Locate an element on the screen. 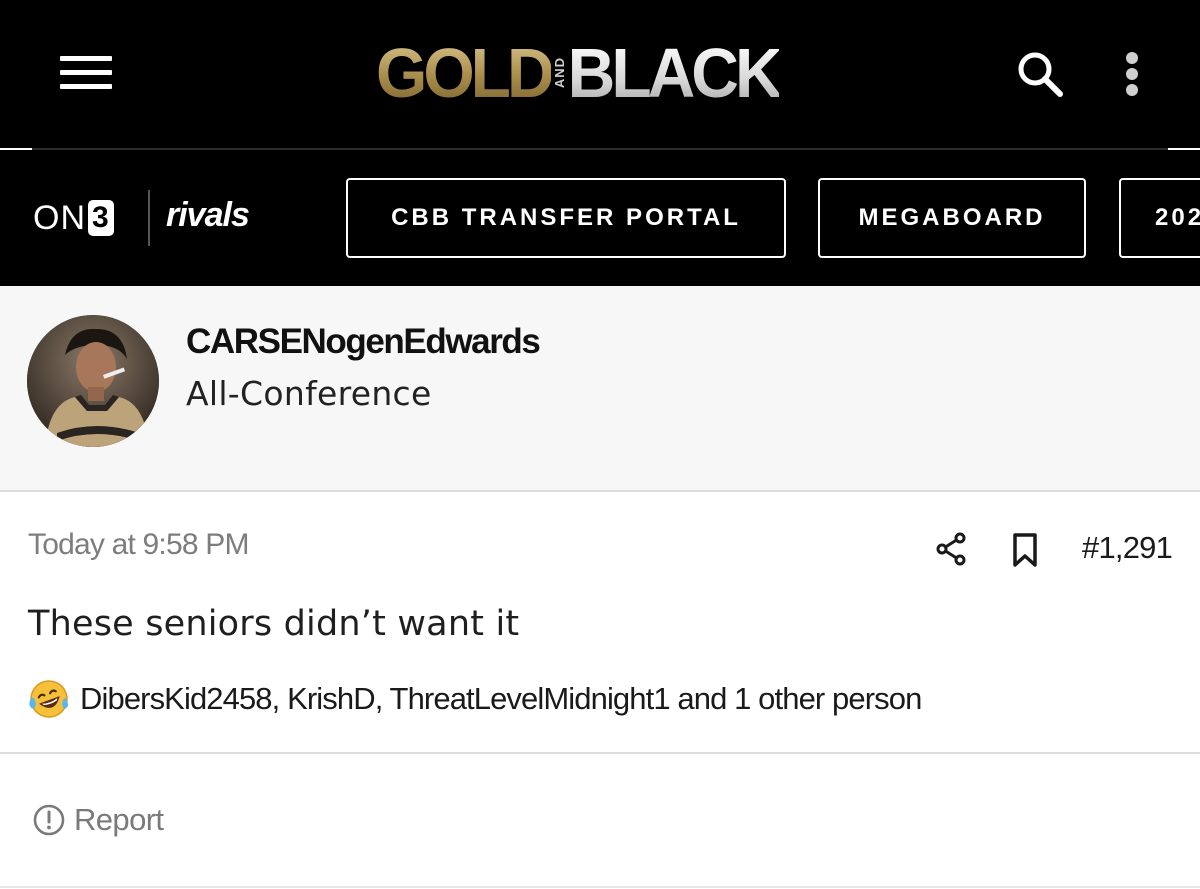 The image size is (1200, 889). site-logo: GOLD AND BLACK is located at coordinates (579, 73).